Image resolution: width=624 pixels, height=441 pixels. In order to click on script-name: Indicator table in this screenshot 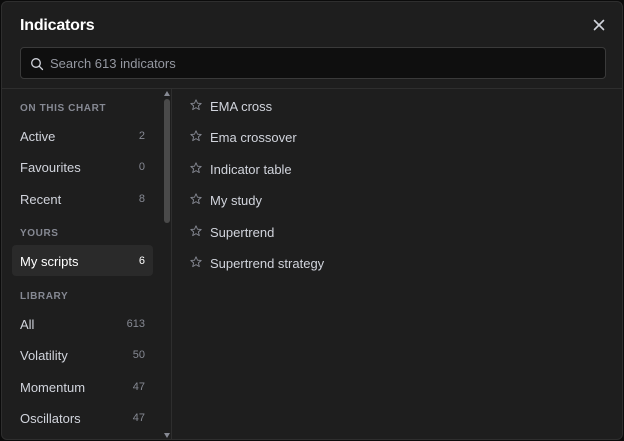, I will do `click(251, 169)`.